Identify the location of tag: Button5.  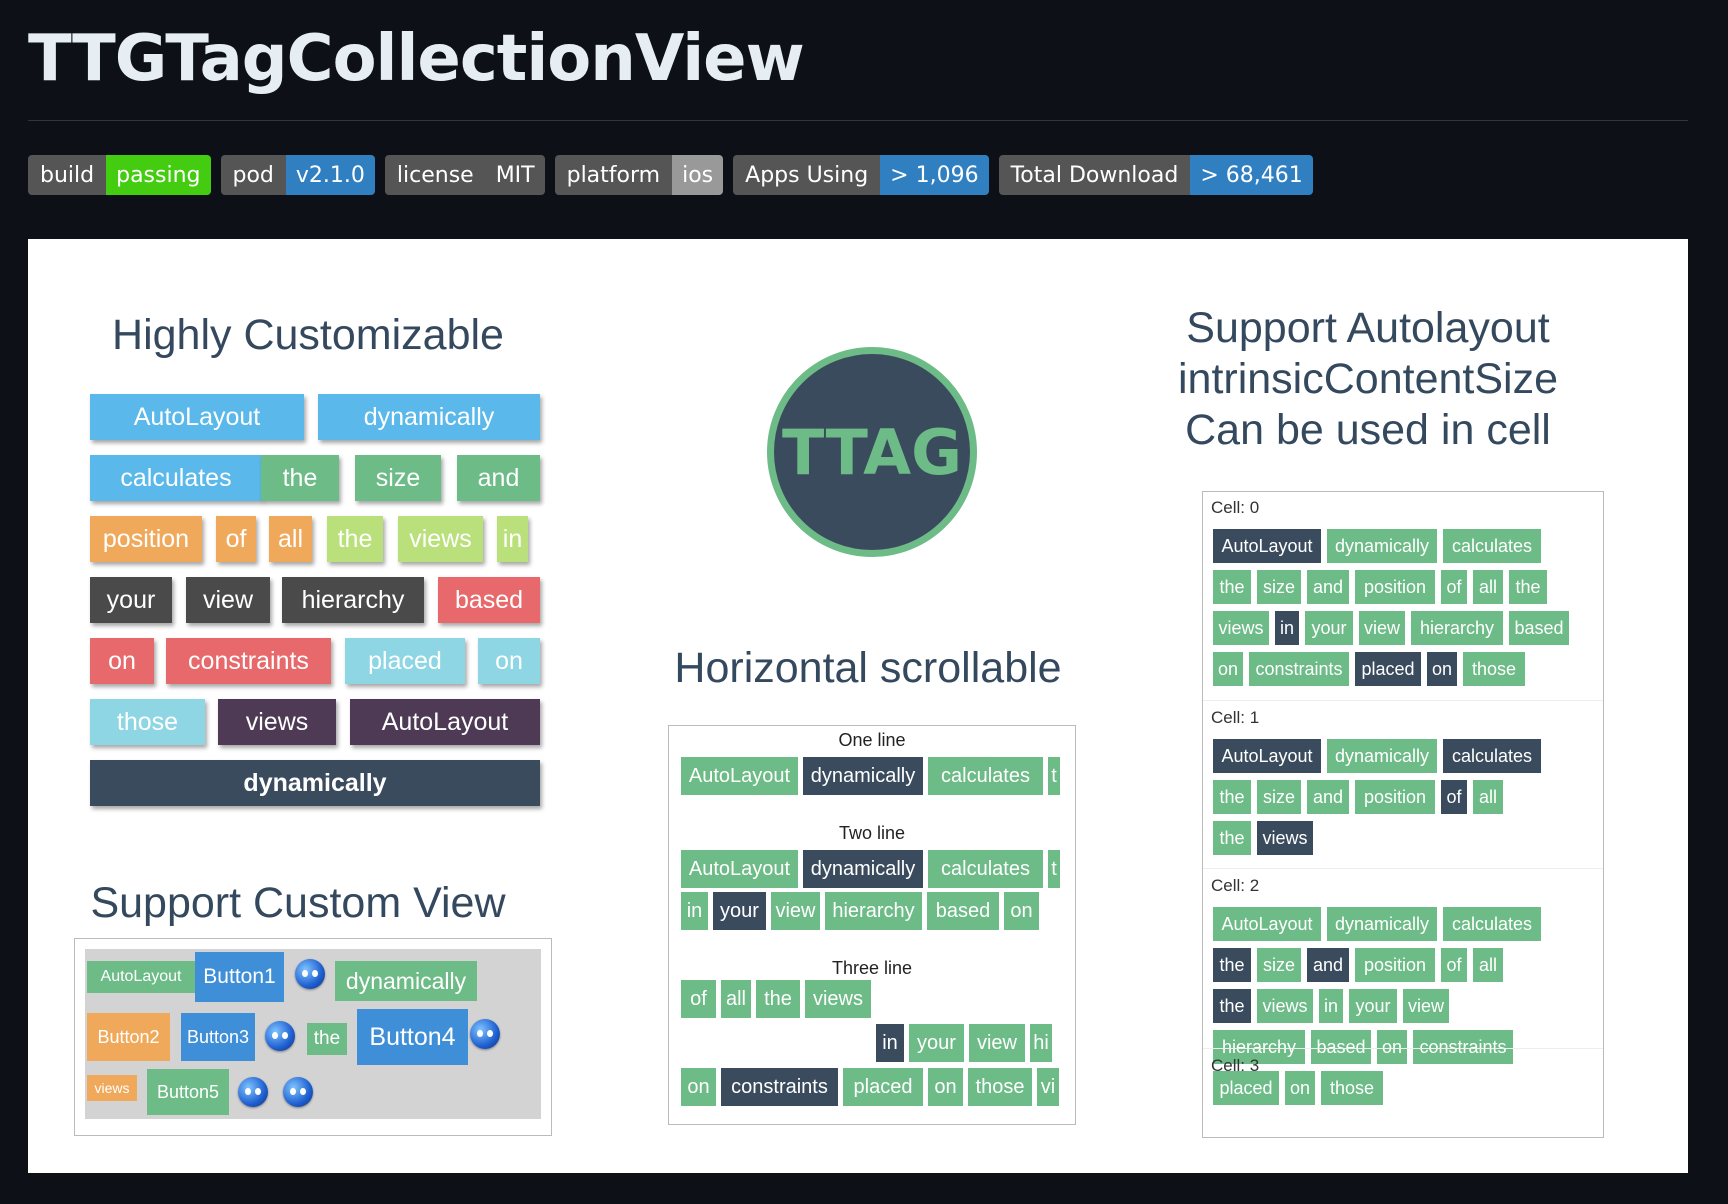
(188, 1092).